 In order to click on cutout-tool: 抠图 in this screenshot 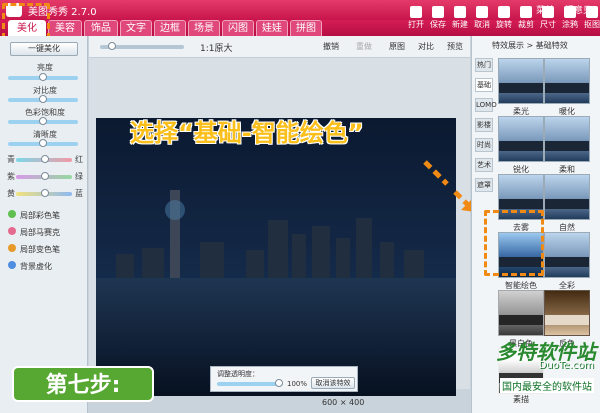, I will do `click(590, 18)`.